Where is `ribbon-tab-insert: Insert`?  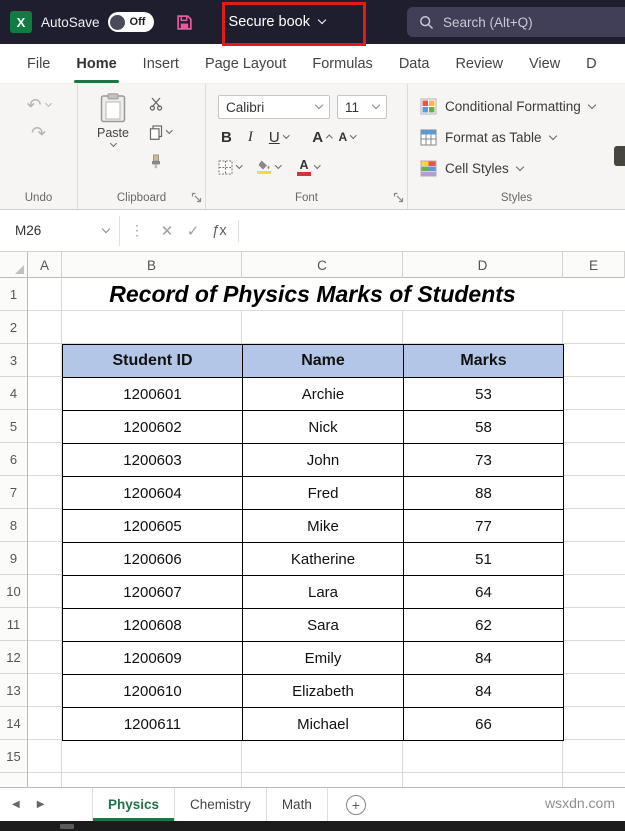
ribbon-tab-insert: Insert is located at coordinates (161, 63).